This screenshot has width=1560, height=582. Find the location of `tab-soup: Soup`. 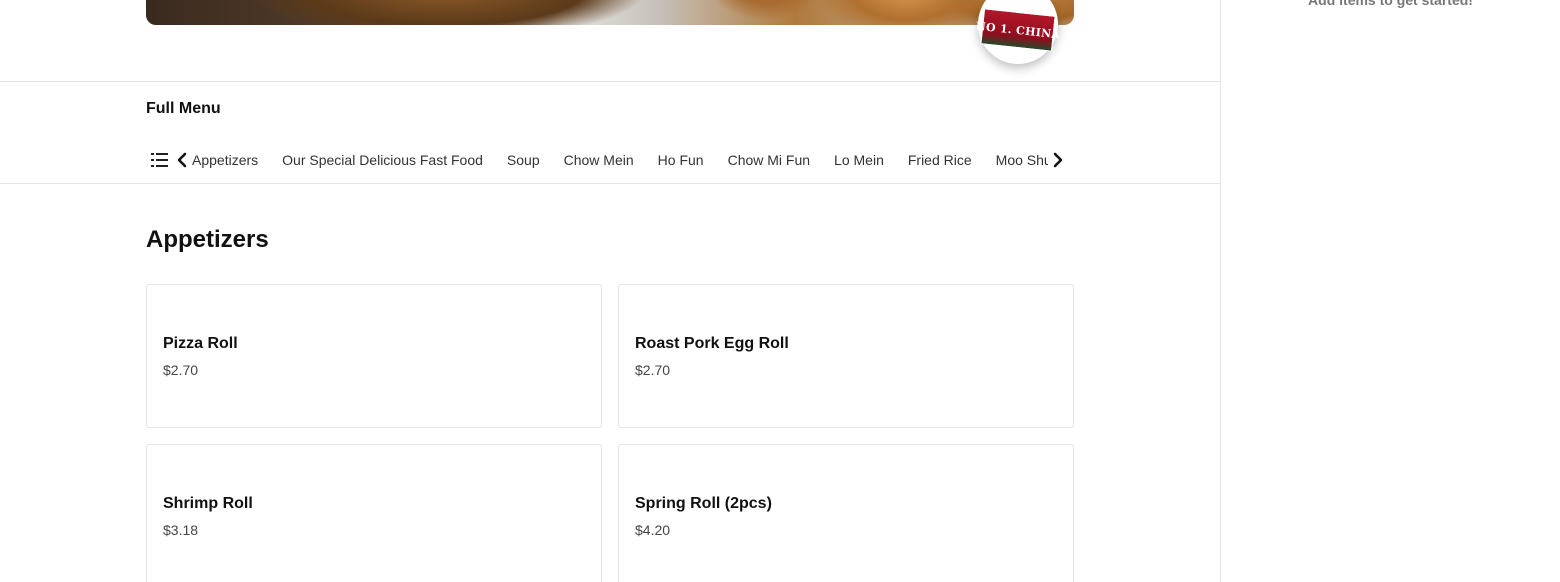

tab-soup: Soup is located at coordinates (523, 160).